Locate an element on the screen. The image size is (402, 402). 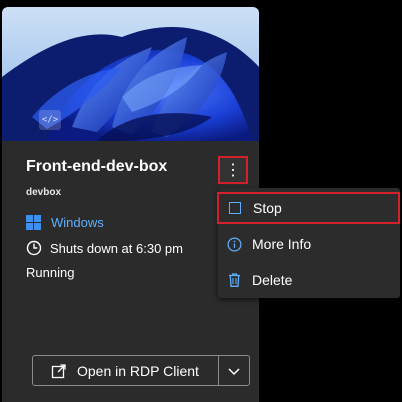
menu-item-stop: Stop is located at coordinates (308, 208).